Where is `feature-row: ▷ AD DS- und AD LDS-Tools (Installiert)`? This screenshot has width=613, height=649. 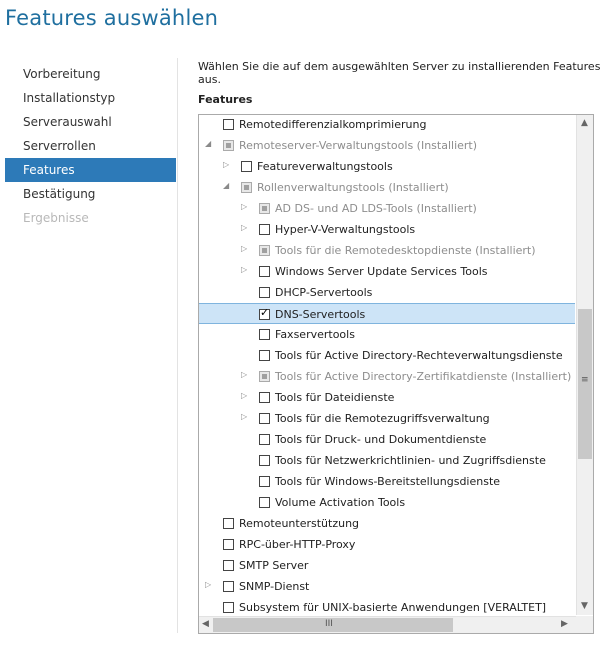
feature-row: ▷ AD DS- und AD LDS-Tools (Installiert) is located at coordinates (387, 208).